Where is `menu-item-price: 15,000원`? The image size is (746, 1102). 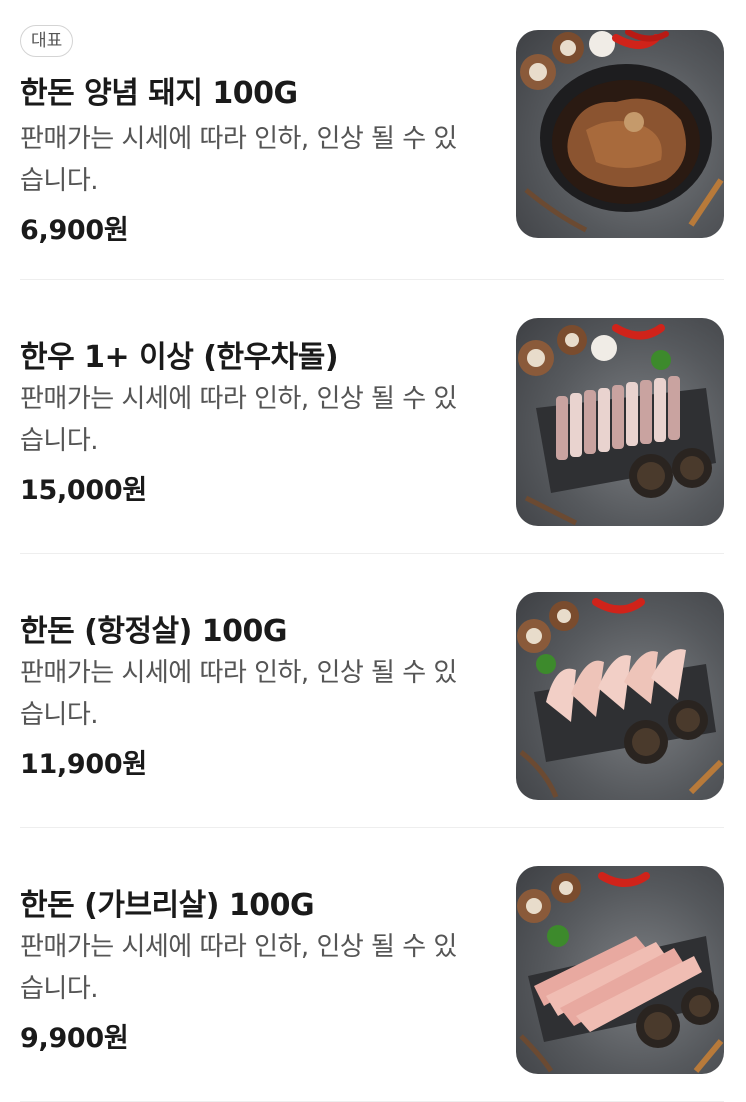
menu-item-price: 15,000원 is located at coordinates (83, 490).